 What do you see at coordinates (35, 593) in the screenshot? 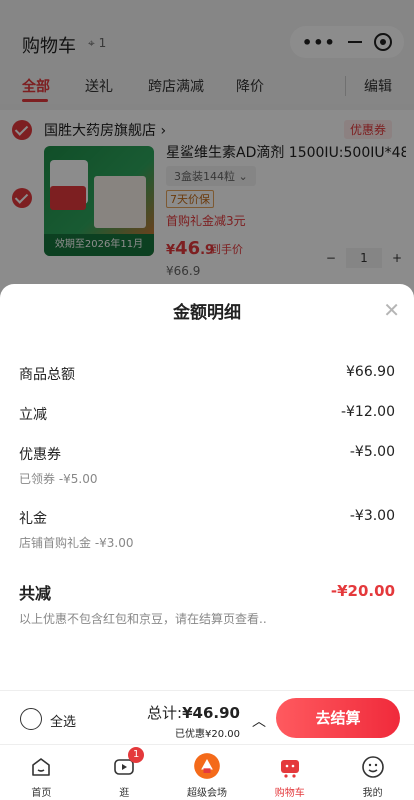
I see `total-discount-label: 共减` at bounding box center [35, 593].